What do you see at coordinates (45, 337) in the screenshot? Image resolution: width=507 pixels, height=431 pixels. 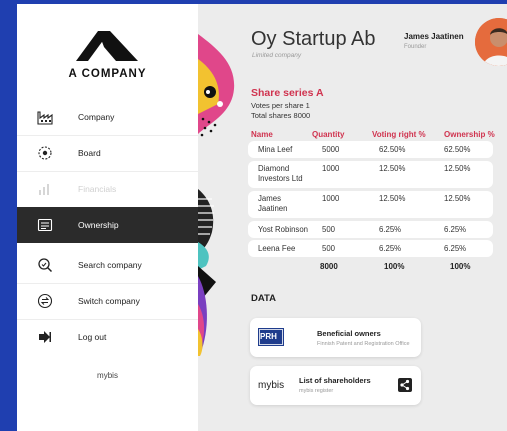 I see `logout-icon` at bounding box center [45, 337].